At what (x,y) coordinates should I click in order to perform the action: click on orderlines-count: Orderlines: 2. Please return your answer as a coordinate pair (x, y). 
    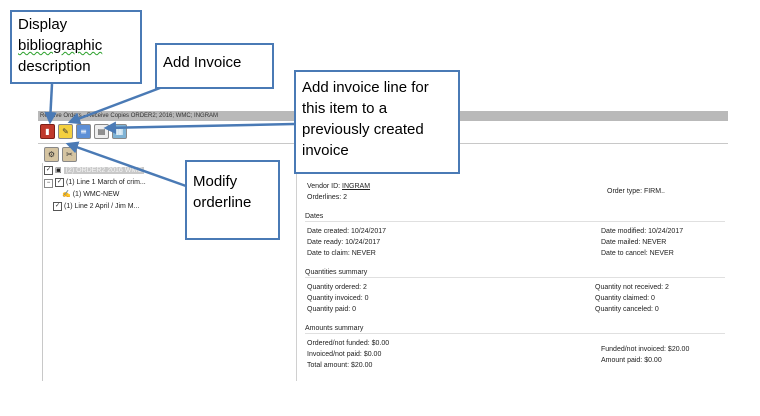
    Looking at the image, I should click on (327, 197).